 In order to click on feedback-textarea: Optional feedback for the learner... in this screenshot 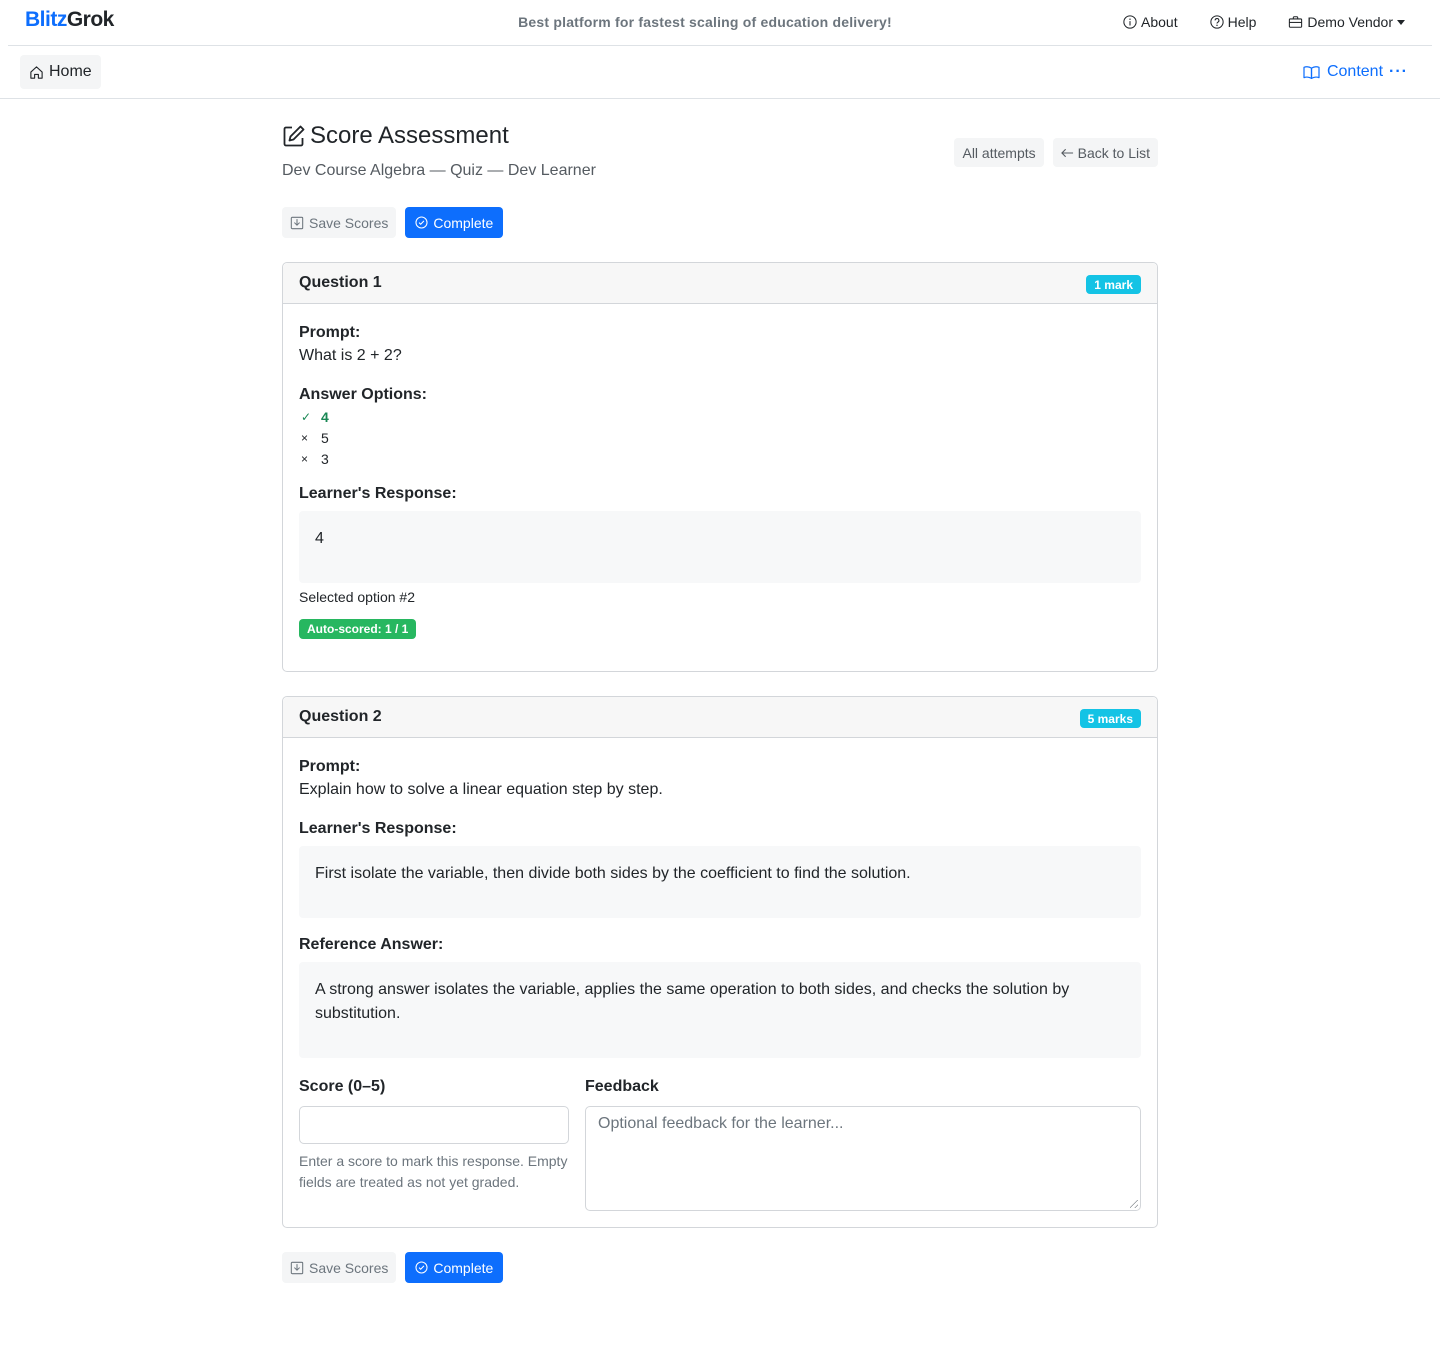, I will do `click(863, 1158)`.